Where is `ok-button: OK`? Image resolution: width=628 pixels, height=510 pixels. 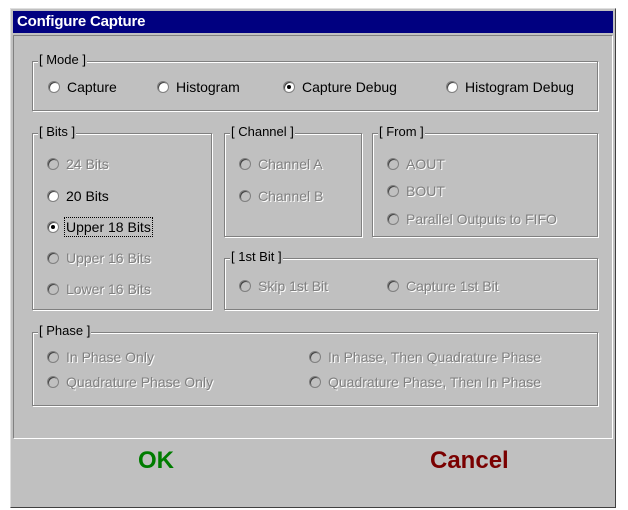
ok-button: OK is located at coordinates (156, 461).